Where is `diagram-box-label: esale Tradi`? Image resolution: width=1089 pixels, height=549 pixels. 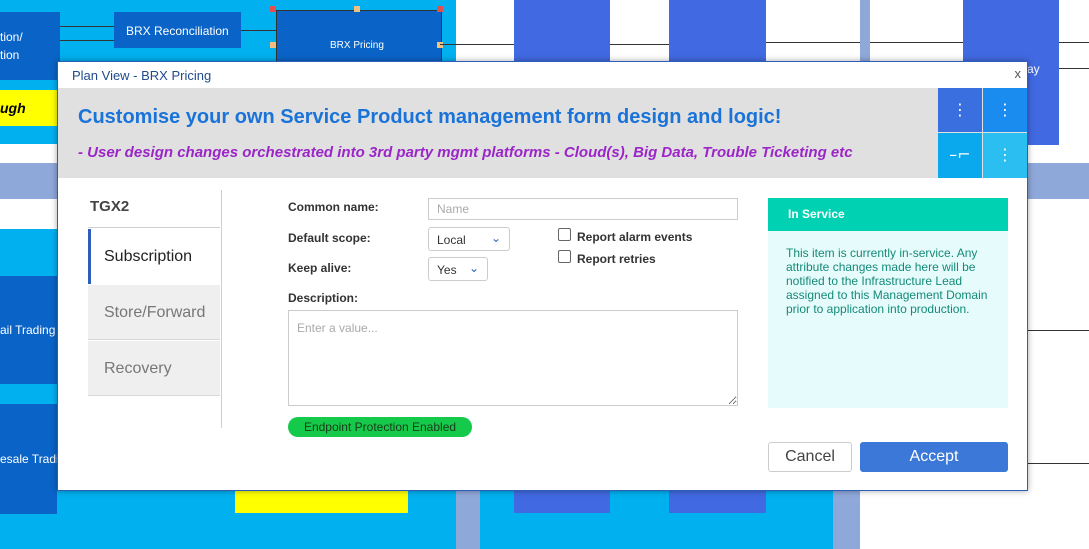
diagram-box-label: esale Tradi is located at coordinates (29, 459).